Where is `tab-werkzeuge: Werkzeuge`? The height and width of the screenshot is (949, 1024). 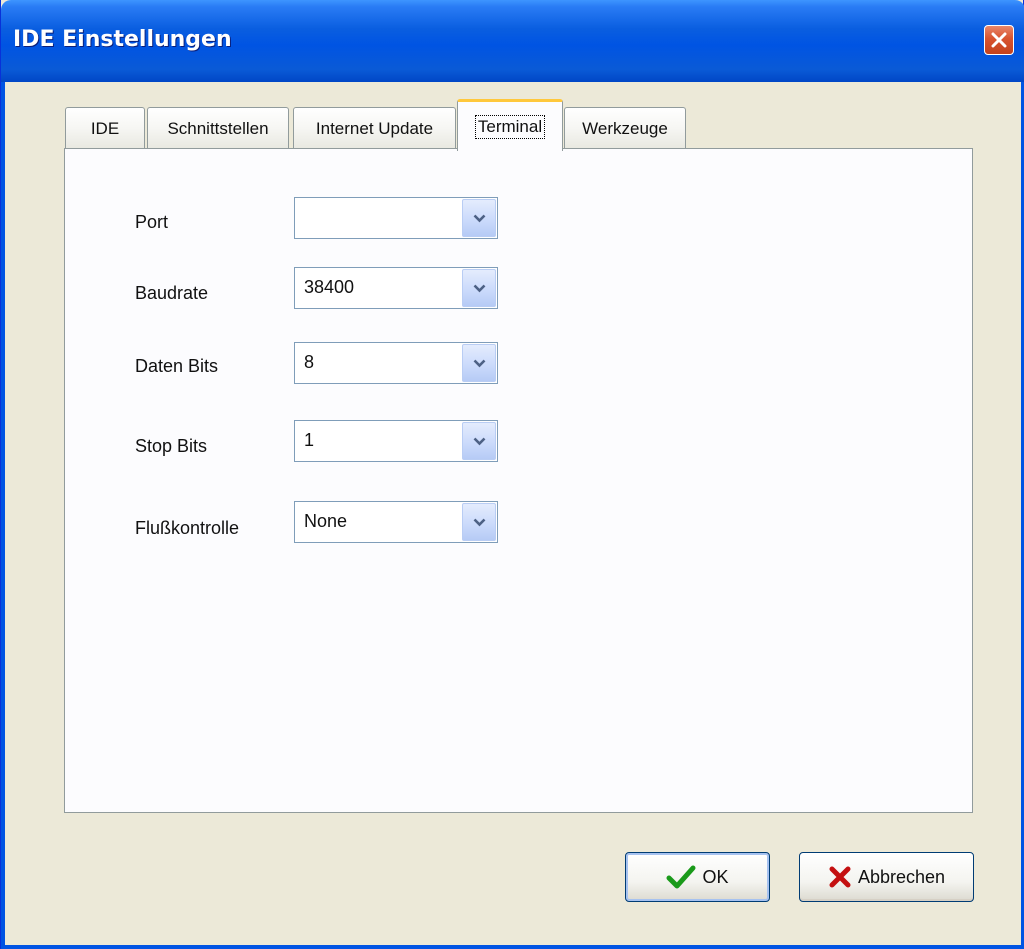
tab-werkzeuge: Werkzeuge is located at coordinates (625, 128).